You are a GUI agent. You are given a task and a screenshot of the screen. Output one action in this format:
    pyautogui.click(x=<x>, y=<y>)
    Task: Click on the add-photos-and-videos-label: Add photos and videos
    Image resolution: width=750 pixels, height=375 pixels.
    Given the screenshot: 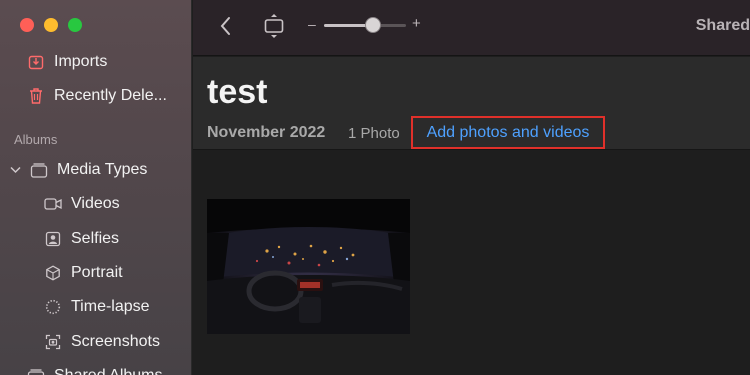 What is the action you would take?
    pyautogui.click(x=508, y=132)
    